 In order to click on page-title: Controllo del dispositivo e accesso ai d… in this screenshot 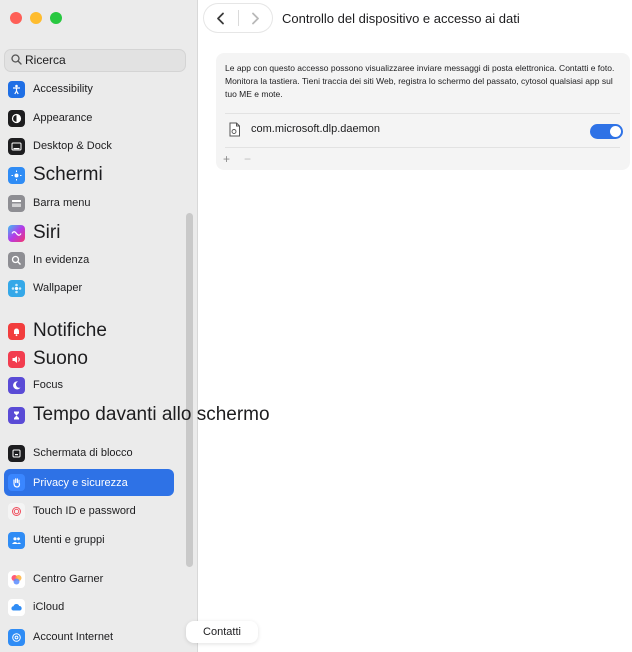, I will do `click(401, 18)`.